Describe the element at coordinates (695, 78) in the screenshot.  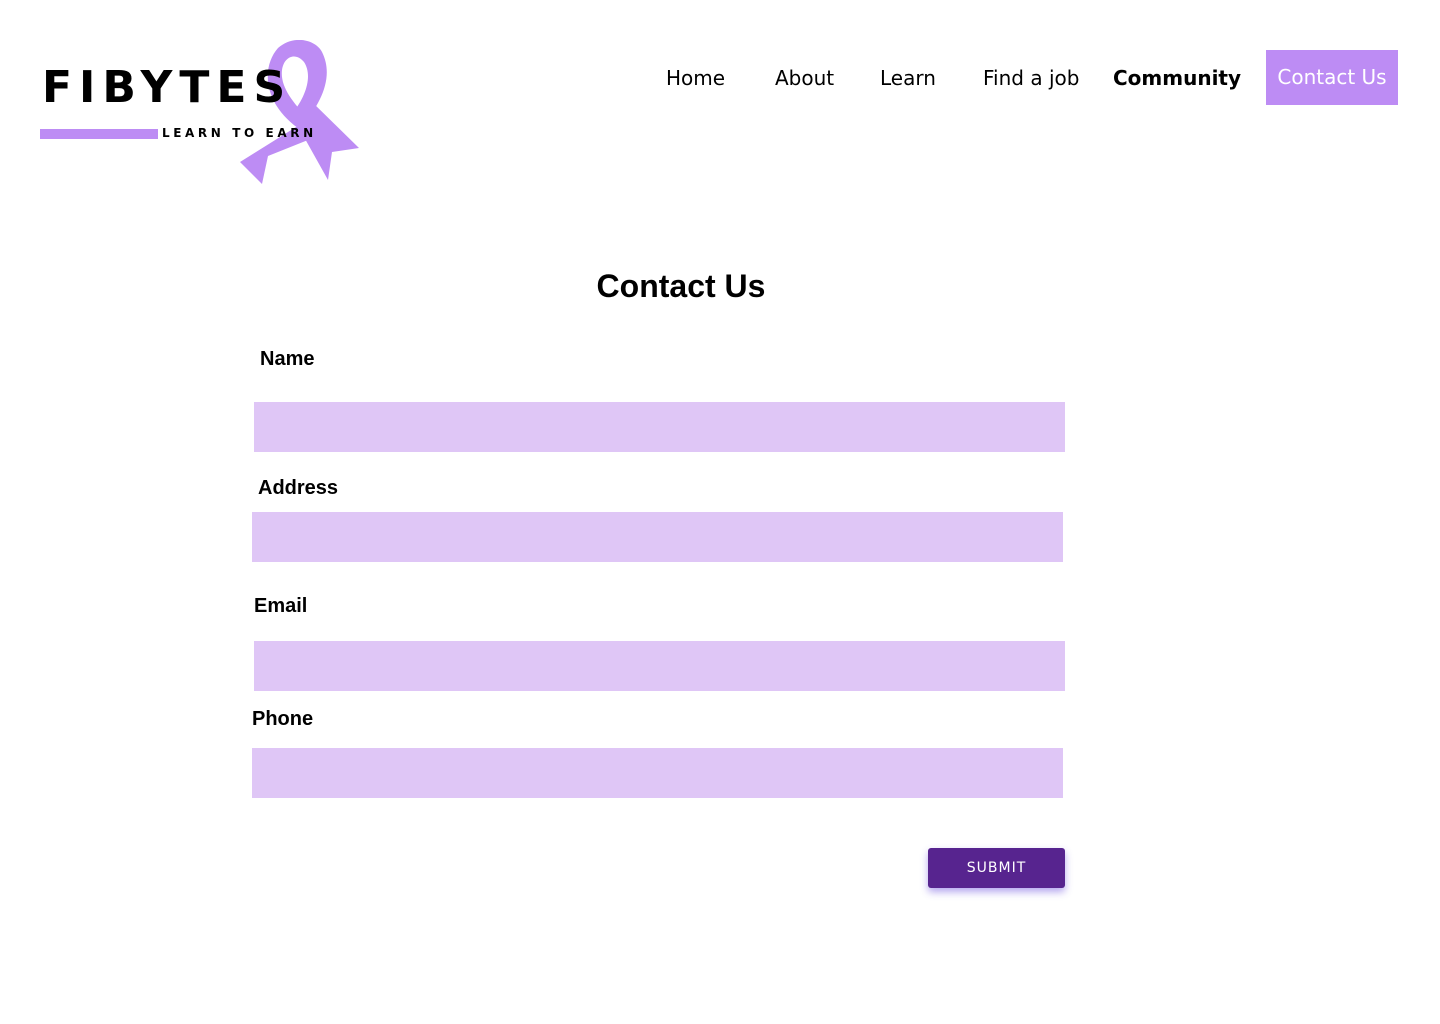
I see `nav-home: Home` at that location.